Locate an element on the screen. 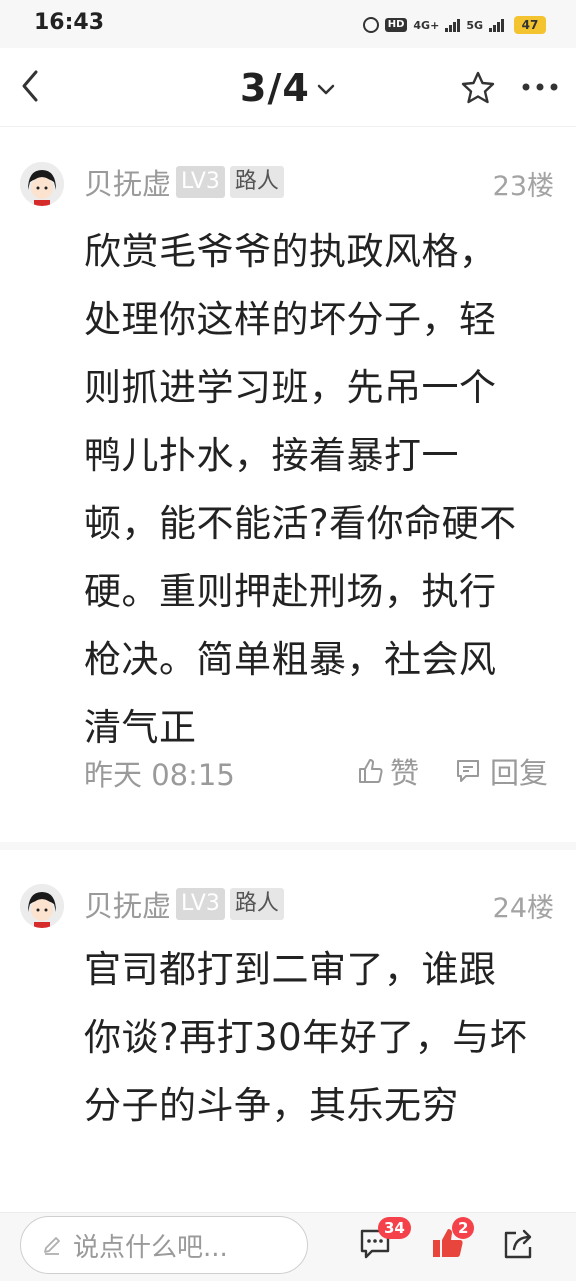 This screenshot has width=576, height=1281. comment-actions: 昨天 08:15 赞 回复 is located at coordinates (320, 770).